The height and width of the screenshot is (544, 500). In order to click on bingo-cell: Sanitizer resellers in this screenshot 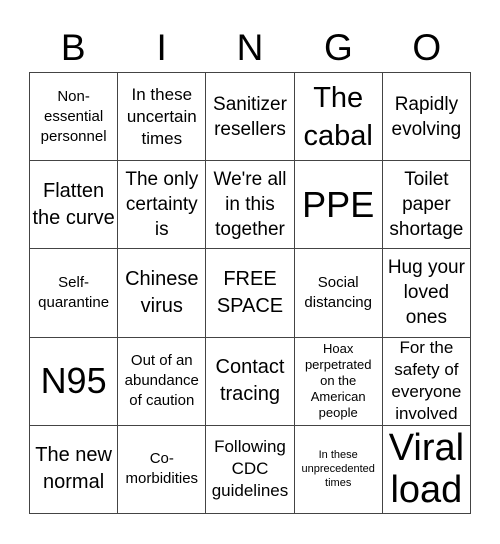, I will do `click(250, 117)`.